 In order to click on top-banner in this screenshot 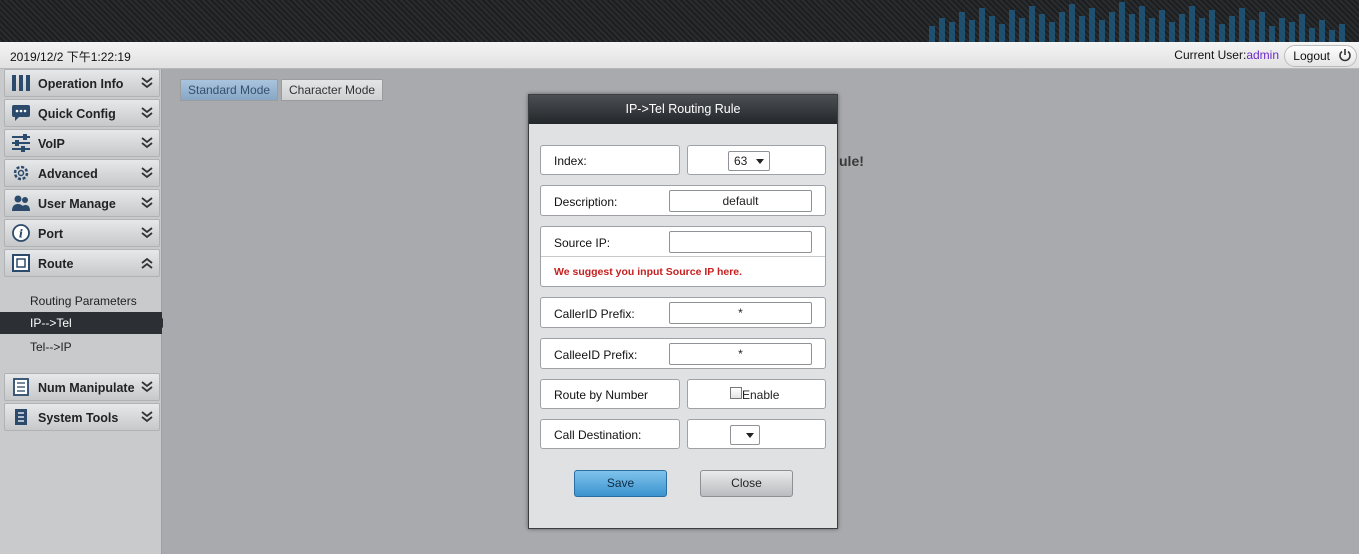, I will do `click(679, 21)`.